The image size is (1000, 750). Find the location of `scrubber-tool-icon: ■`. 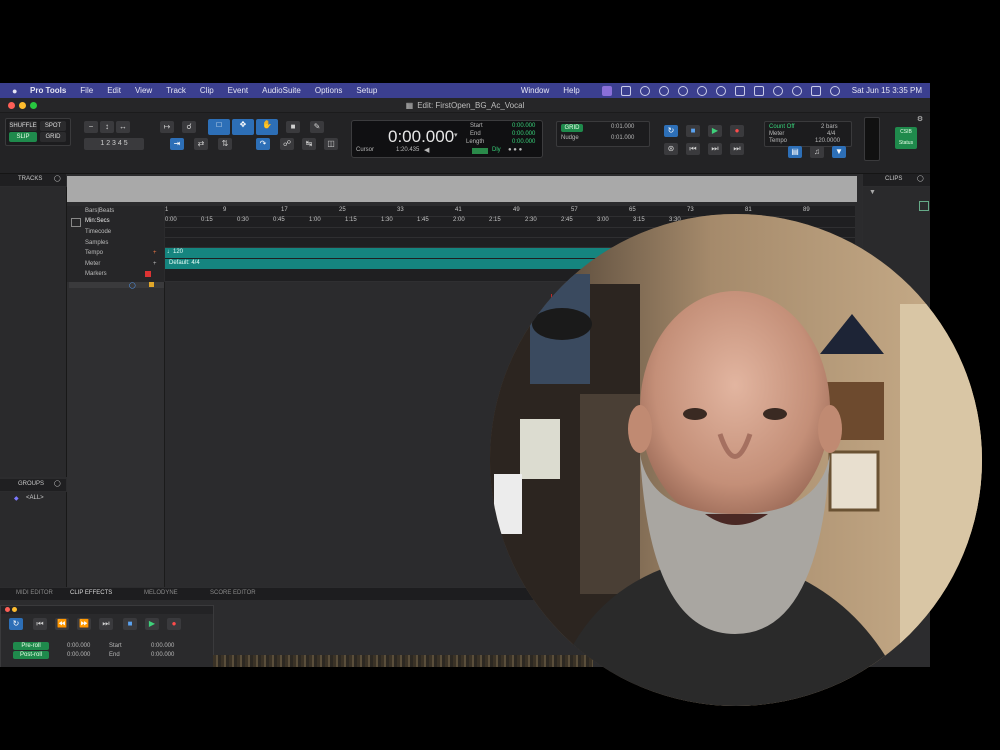

scrubber-tool-icon: ■ is located at coordinates (293, 127).